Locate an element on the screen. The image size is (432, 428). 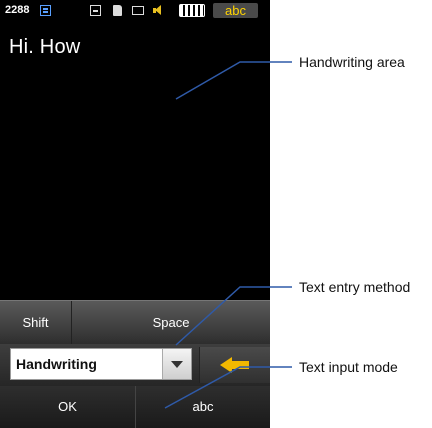
message-icon is located at coordinates (138, 10).